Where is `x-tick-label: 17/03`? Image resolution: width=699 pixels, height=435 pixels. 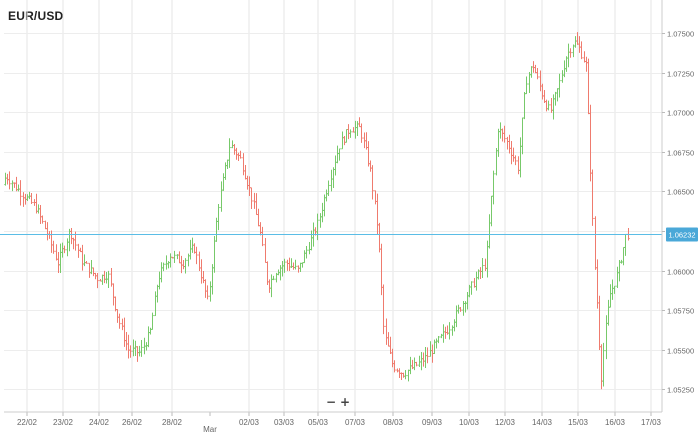
x-tick-label: 17/03 is located at coordinates (651, 422).